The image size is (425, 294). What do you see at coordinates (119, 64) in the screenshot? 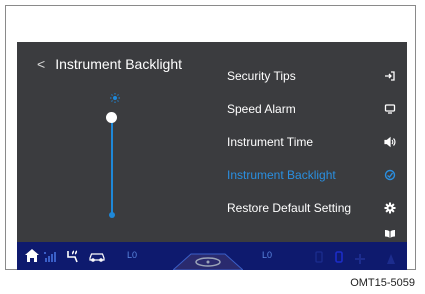
I see `page-title: Instrument Backlight` at bounding box center [119, 64].